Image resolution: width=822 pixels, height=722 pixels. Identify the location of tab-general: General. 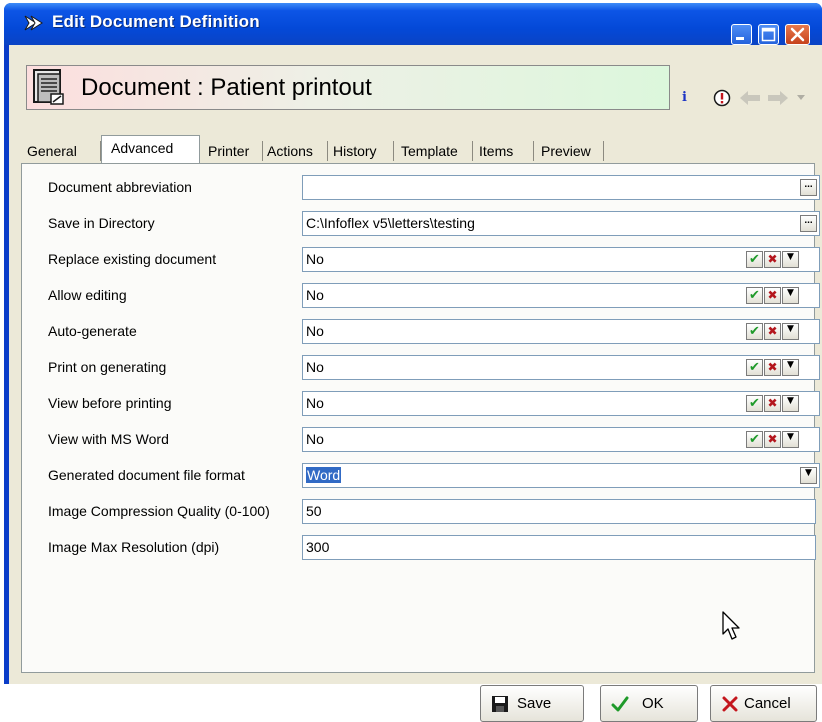
(62, 151).